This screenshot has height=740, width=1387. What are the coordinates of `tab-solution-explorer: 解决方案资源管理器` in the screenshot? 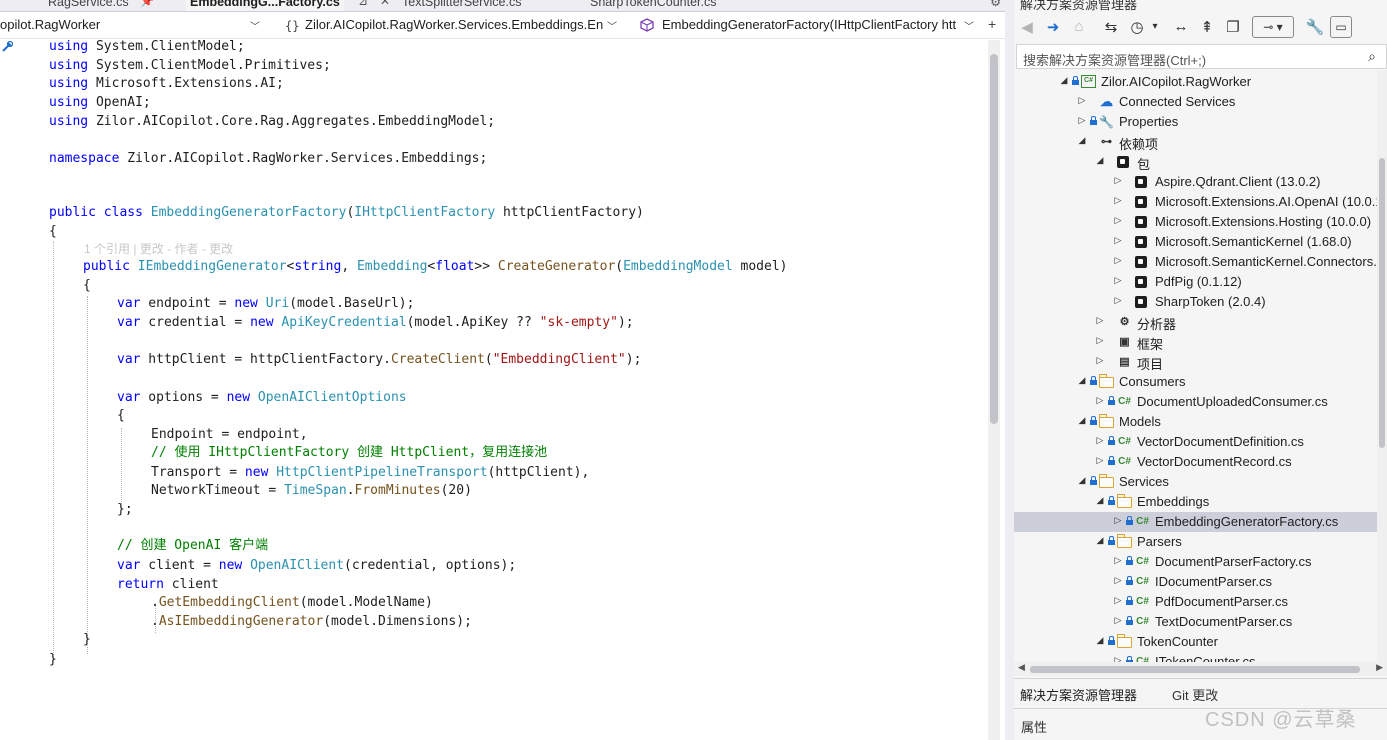 It's located at (1078, 694).